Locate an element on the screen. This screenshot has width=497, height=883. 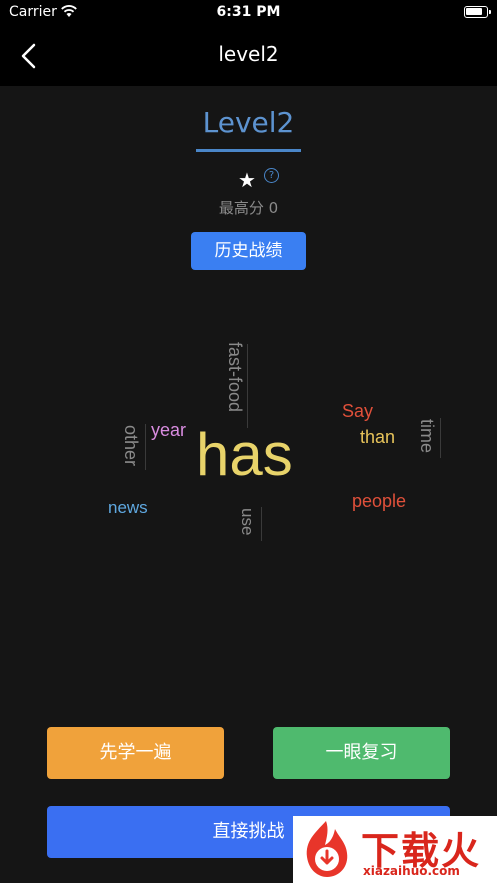
word-people: people is located at coordinates (379, 501).